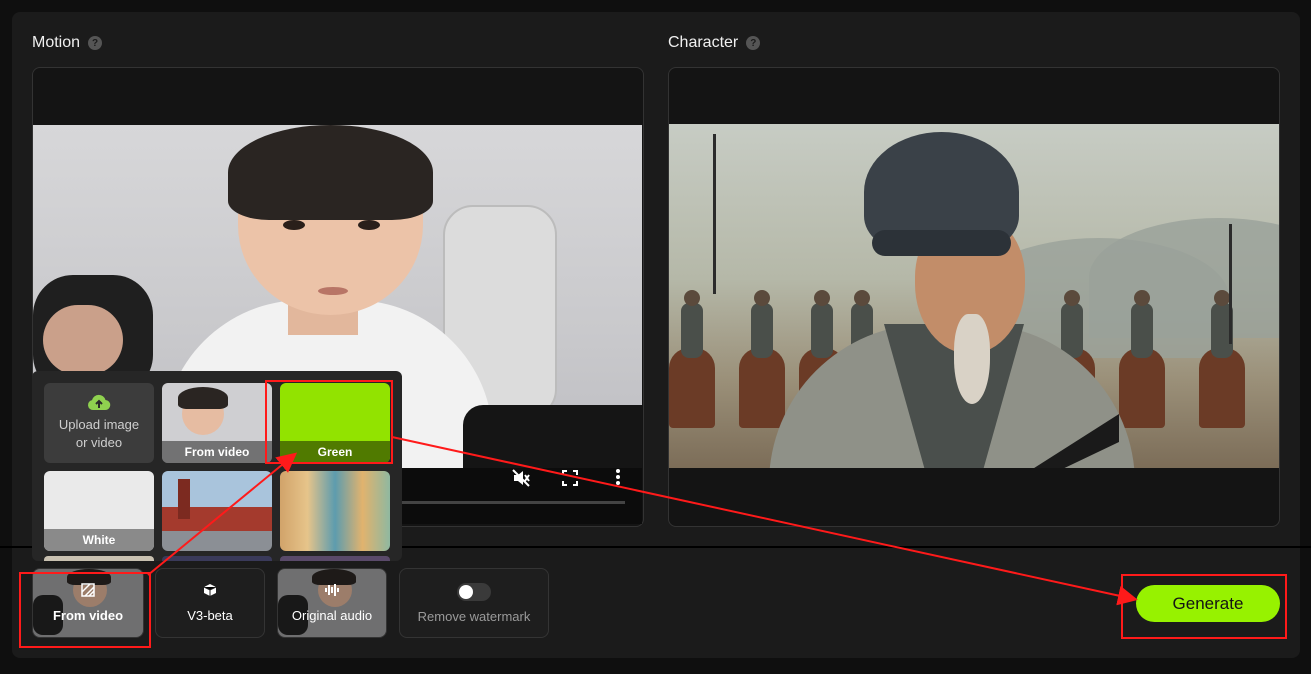 Image resolution: width=1311 pixels, height=674 pixels. I want to click on arrow-to-generate, so click(764, 521).